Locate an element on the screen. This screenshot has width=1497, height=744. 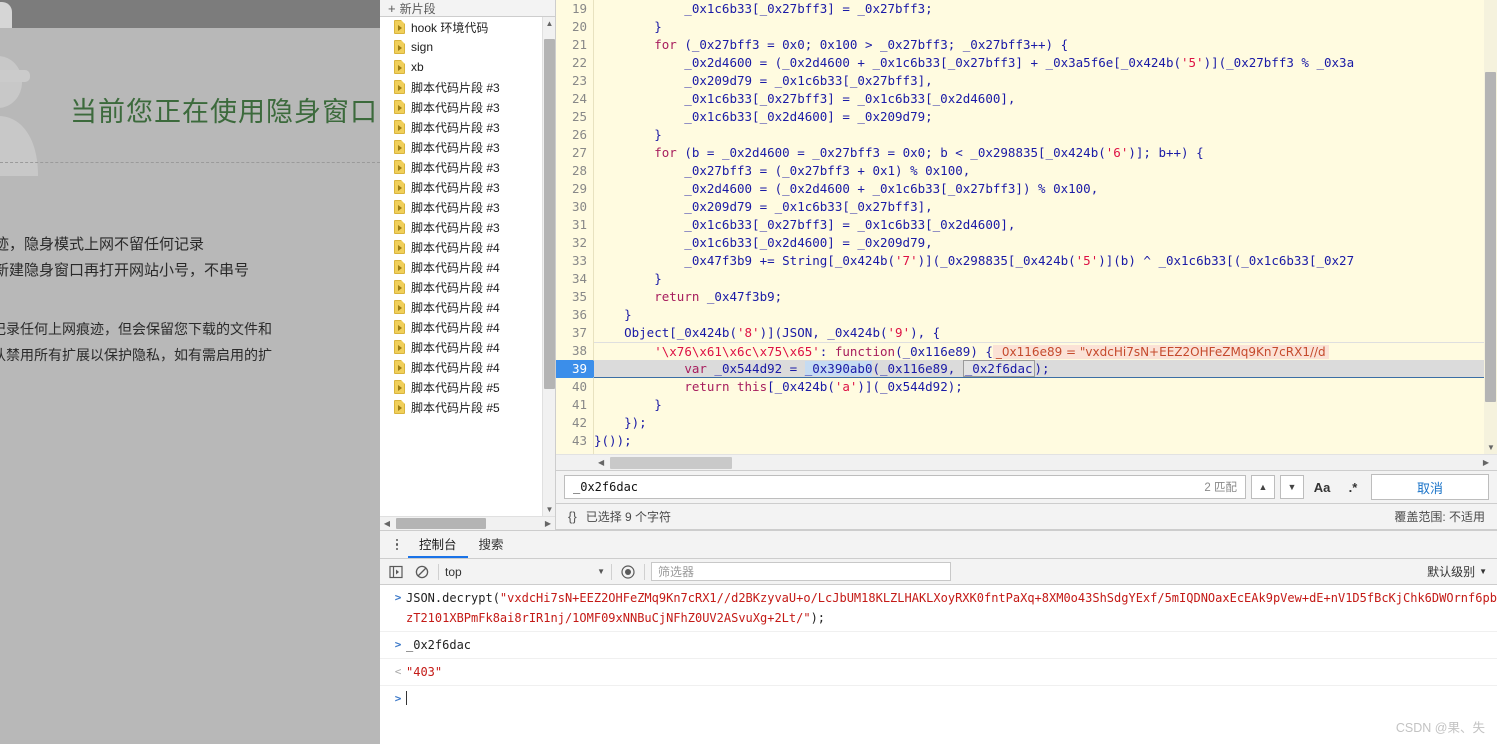
console-message: < "403" is located at coordinates (938, 672).